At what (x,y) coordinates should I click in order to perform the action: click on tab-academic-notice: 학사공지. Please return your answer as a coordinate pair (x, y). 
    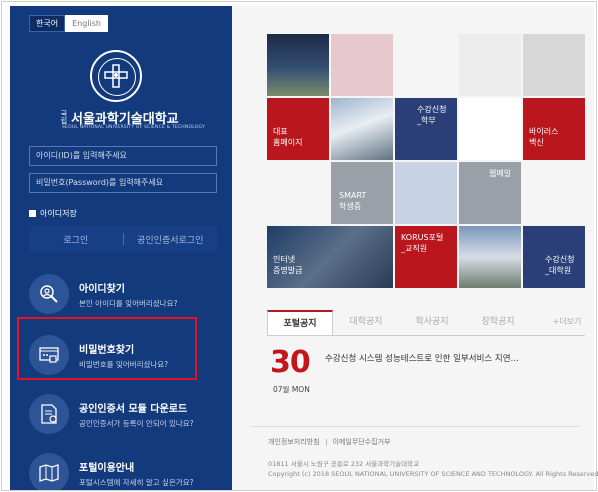
    Looking at the image, I should click on (432, 323).